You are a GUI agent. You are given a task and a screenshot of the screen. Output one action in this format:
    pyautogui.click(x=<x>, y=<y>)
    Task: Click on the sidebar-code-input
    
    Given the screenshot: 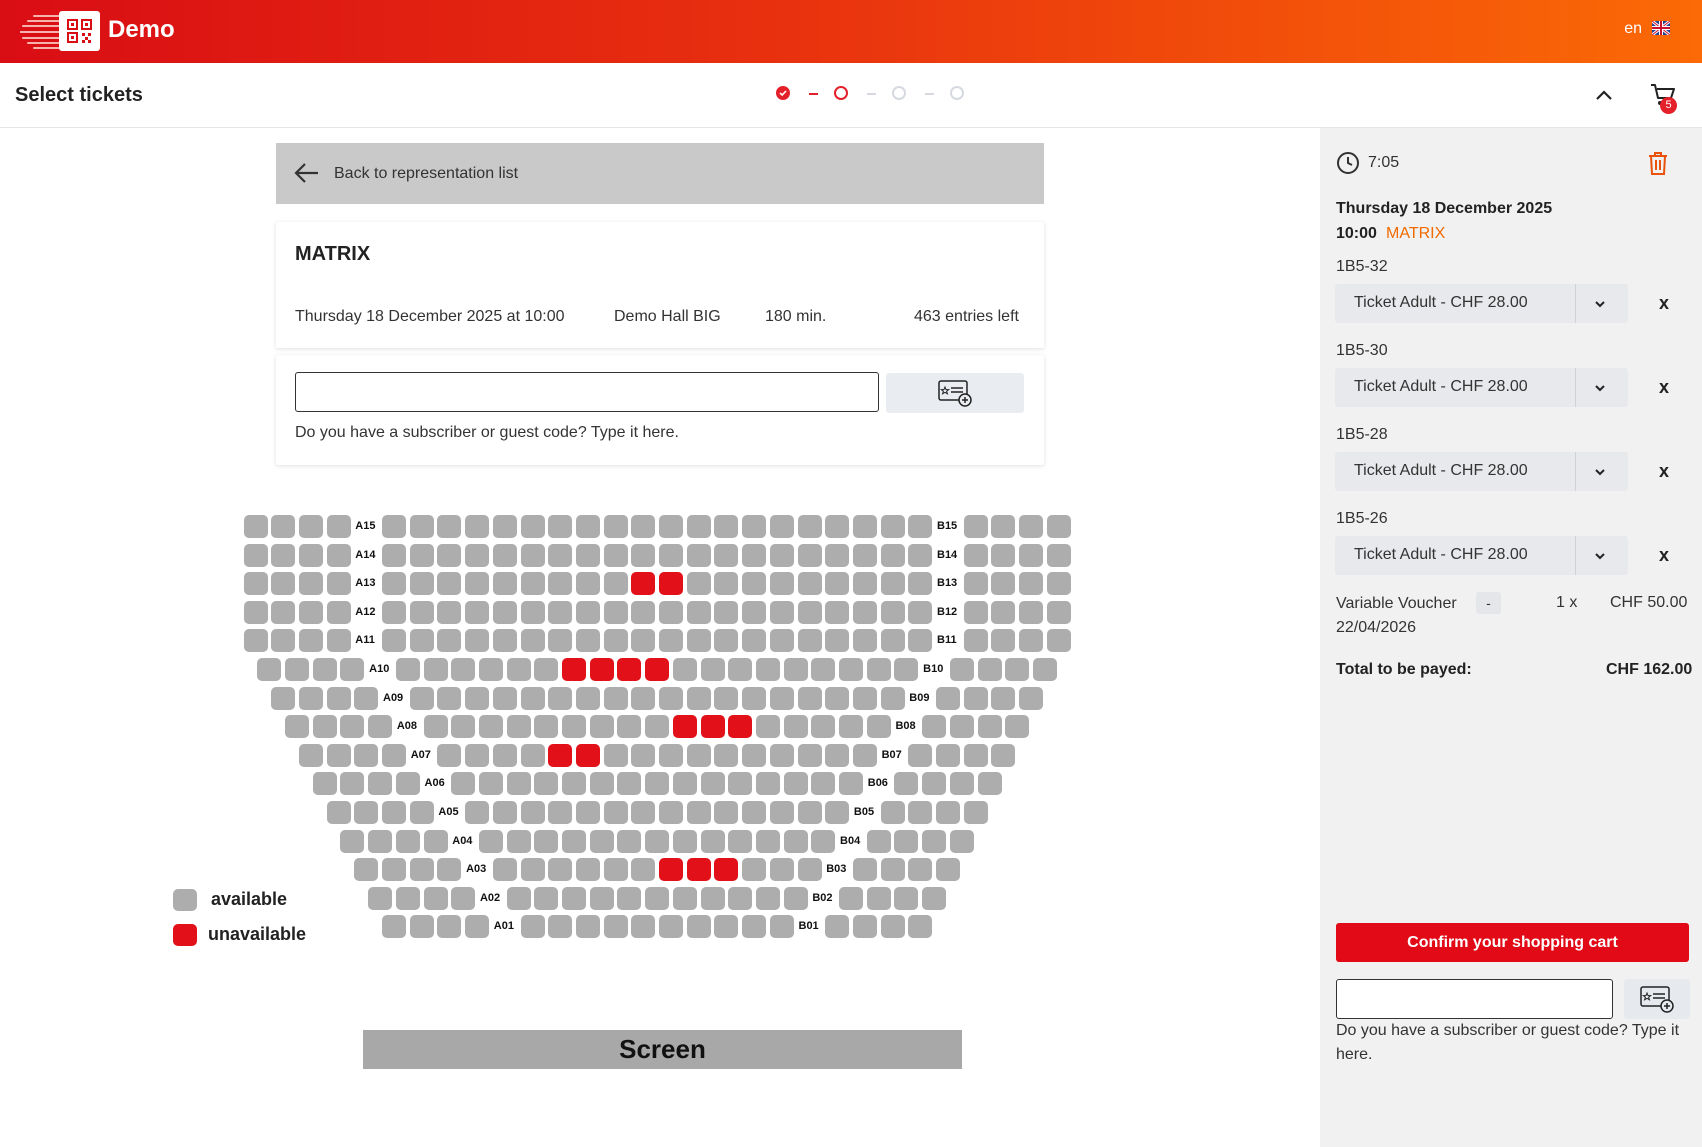 What is the action you would take?
    pyautogui.click(x=1474, y=999)
    